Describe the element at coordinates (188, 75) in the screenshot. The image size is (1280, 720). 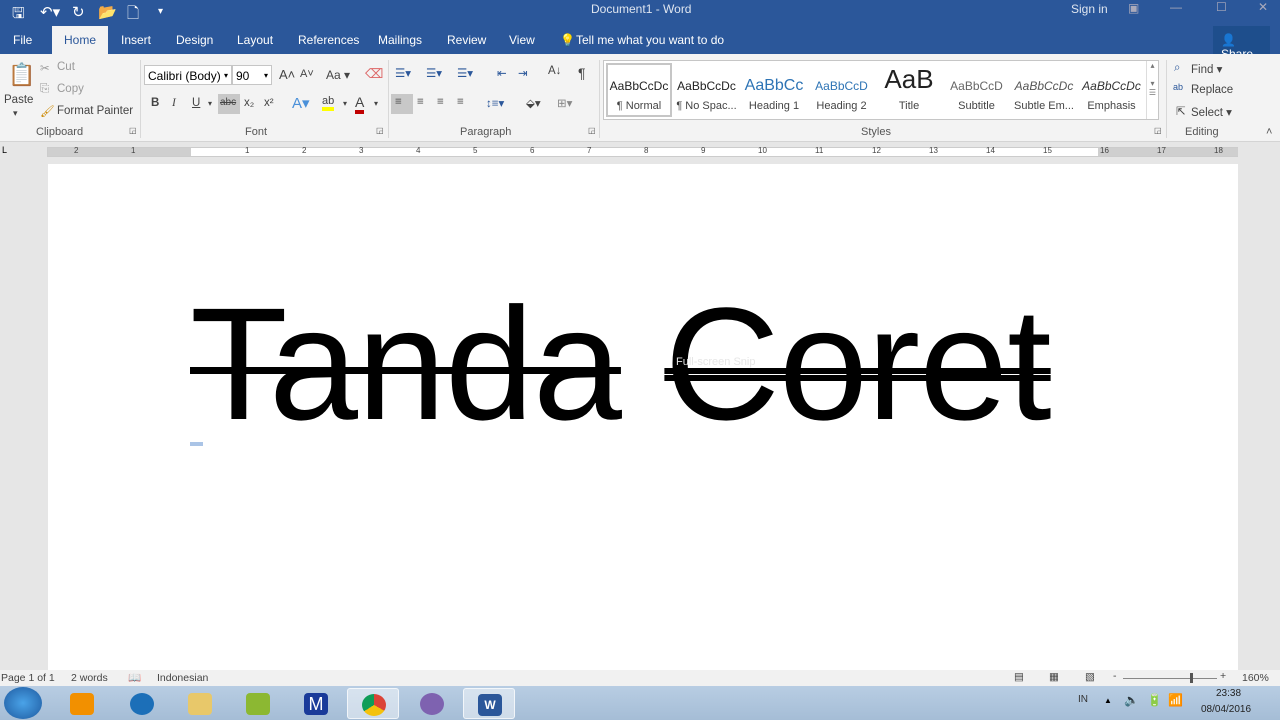
I see `font-name-select: Calibri (Body) ▾` at that location.